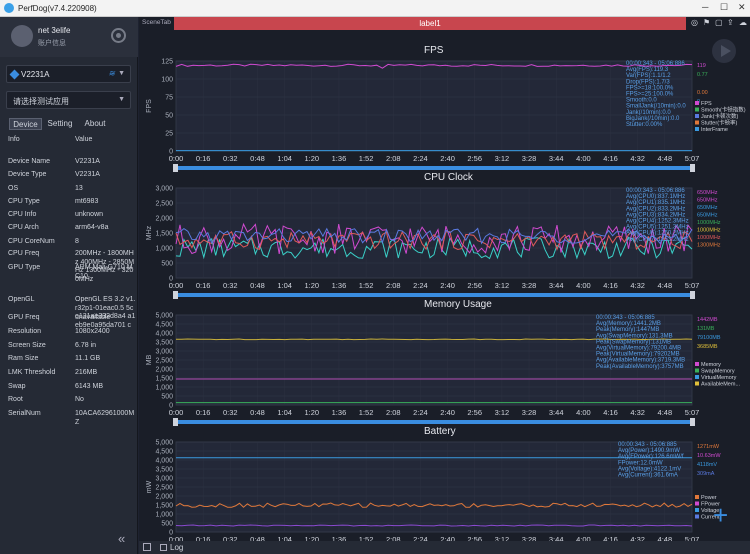 This screenshot has width=750, height=554. Describe the element at coordinates (711, 365) in the screenshot. I see `legend-label: Memory` at that location.